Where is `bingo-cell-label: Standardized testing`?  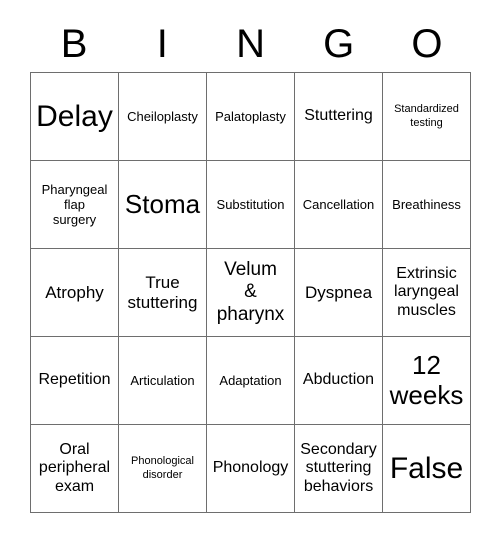 bingo-cell-label: Standardized testing is located at coordinates (426, 116).